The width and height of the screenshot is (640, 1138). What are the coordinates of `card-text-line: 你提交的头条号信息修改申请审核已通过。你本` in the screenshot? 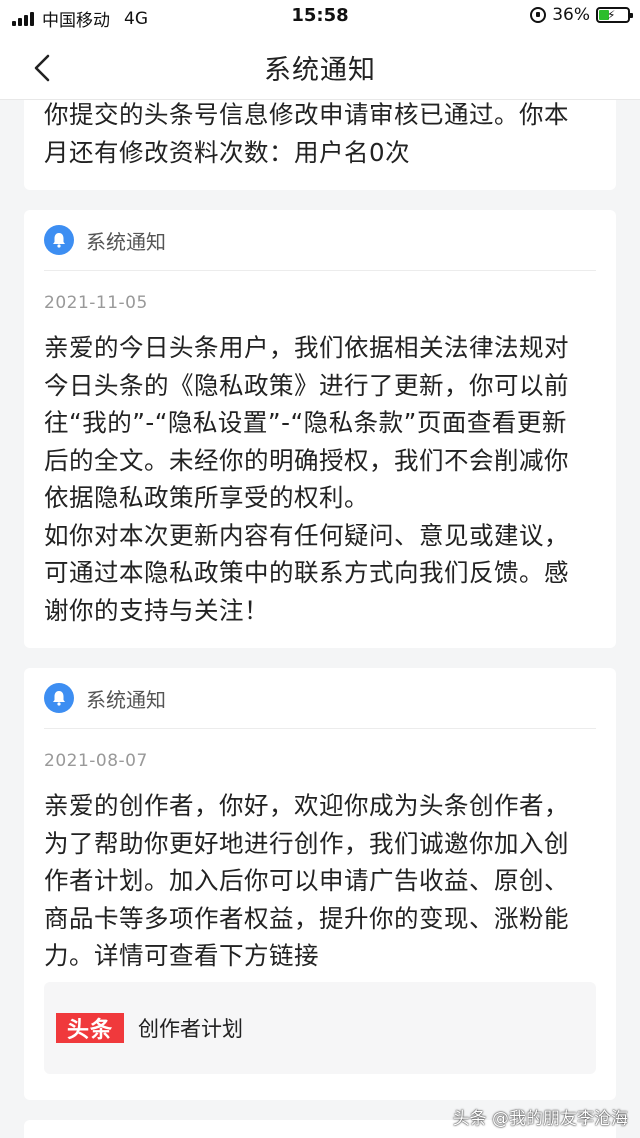 It's located at (306, 114).